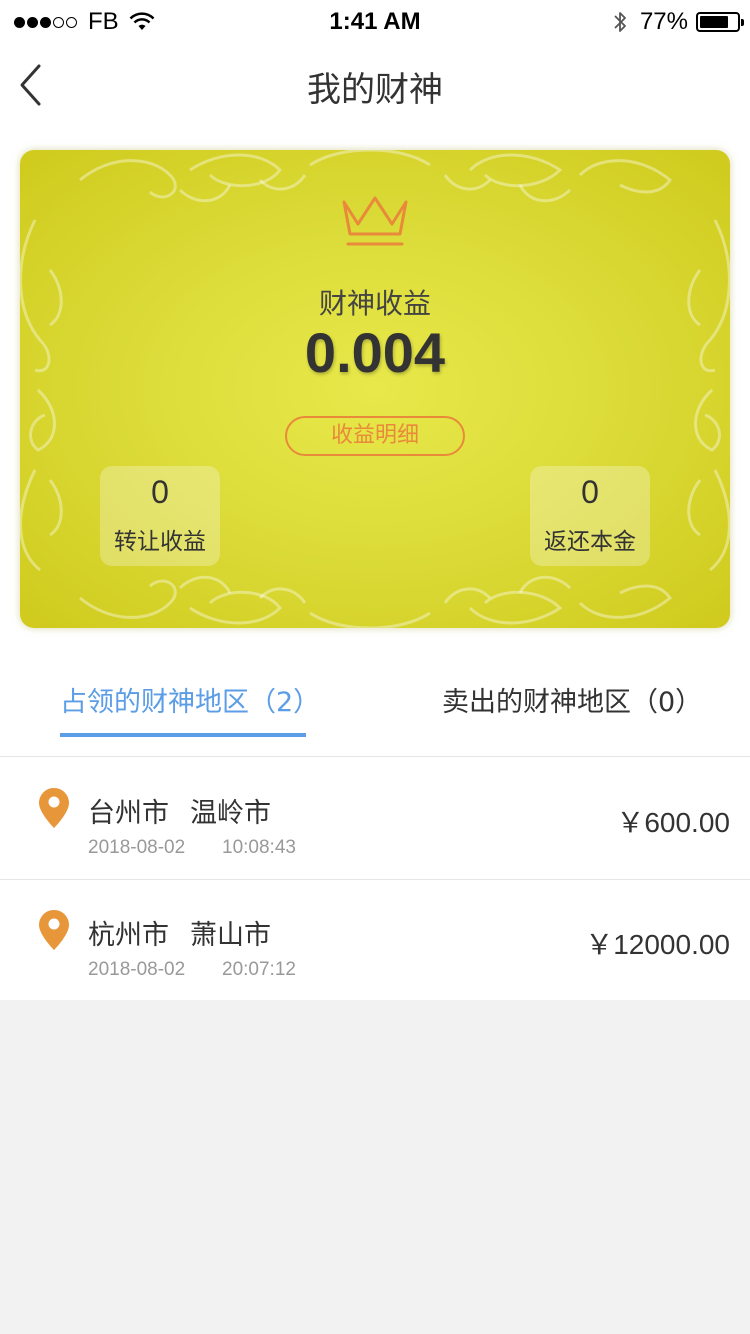  I want to click on active-tab-indicator, so click(183, 735).